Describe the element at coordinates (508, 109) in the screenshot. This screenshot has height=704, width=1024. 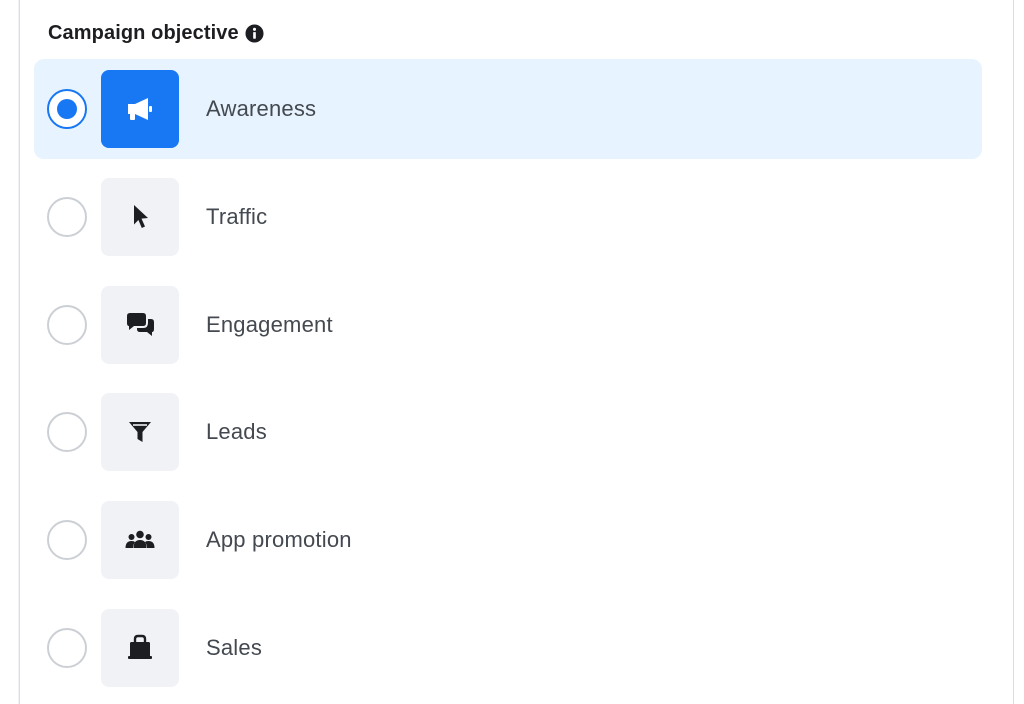
I see `objective-option-awareness: Awareness` at that location.